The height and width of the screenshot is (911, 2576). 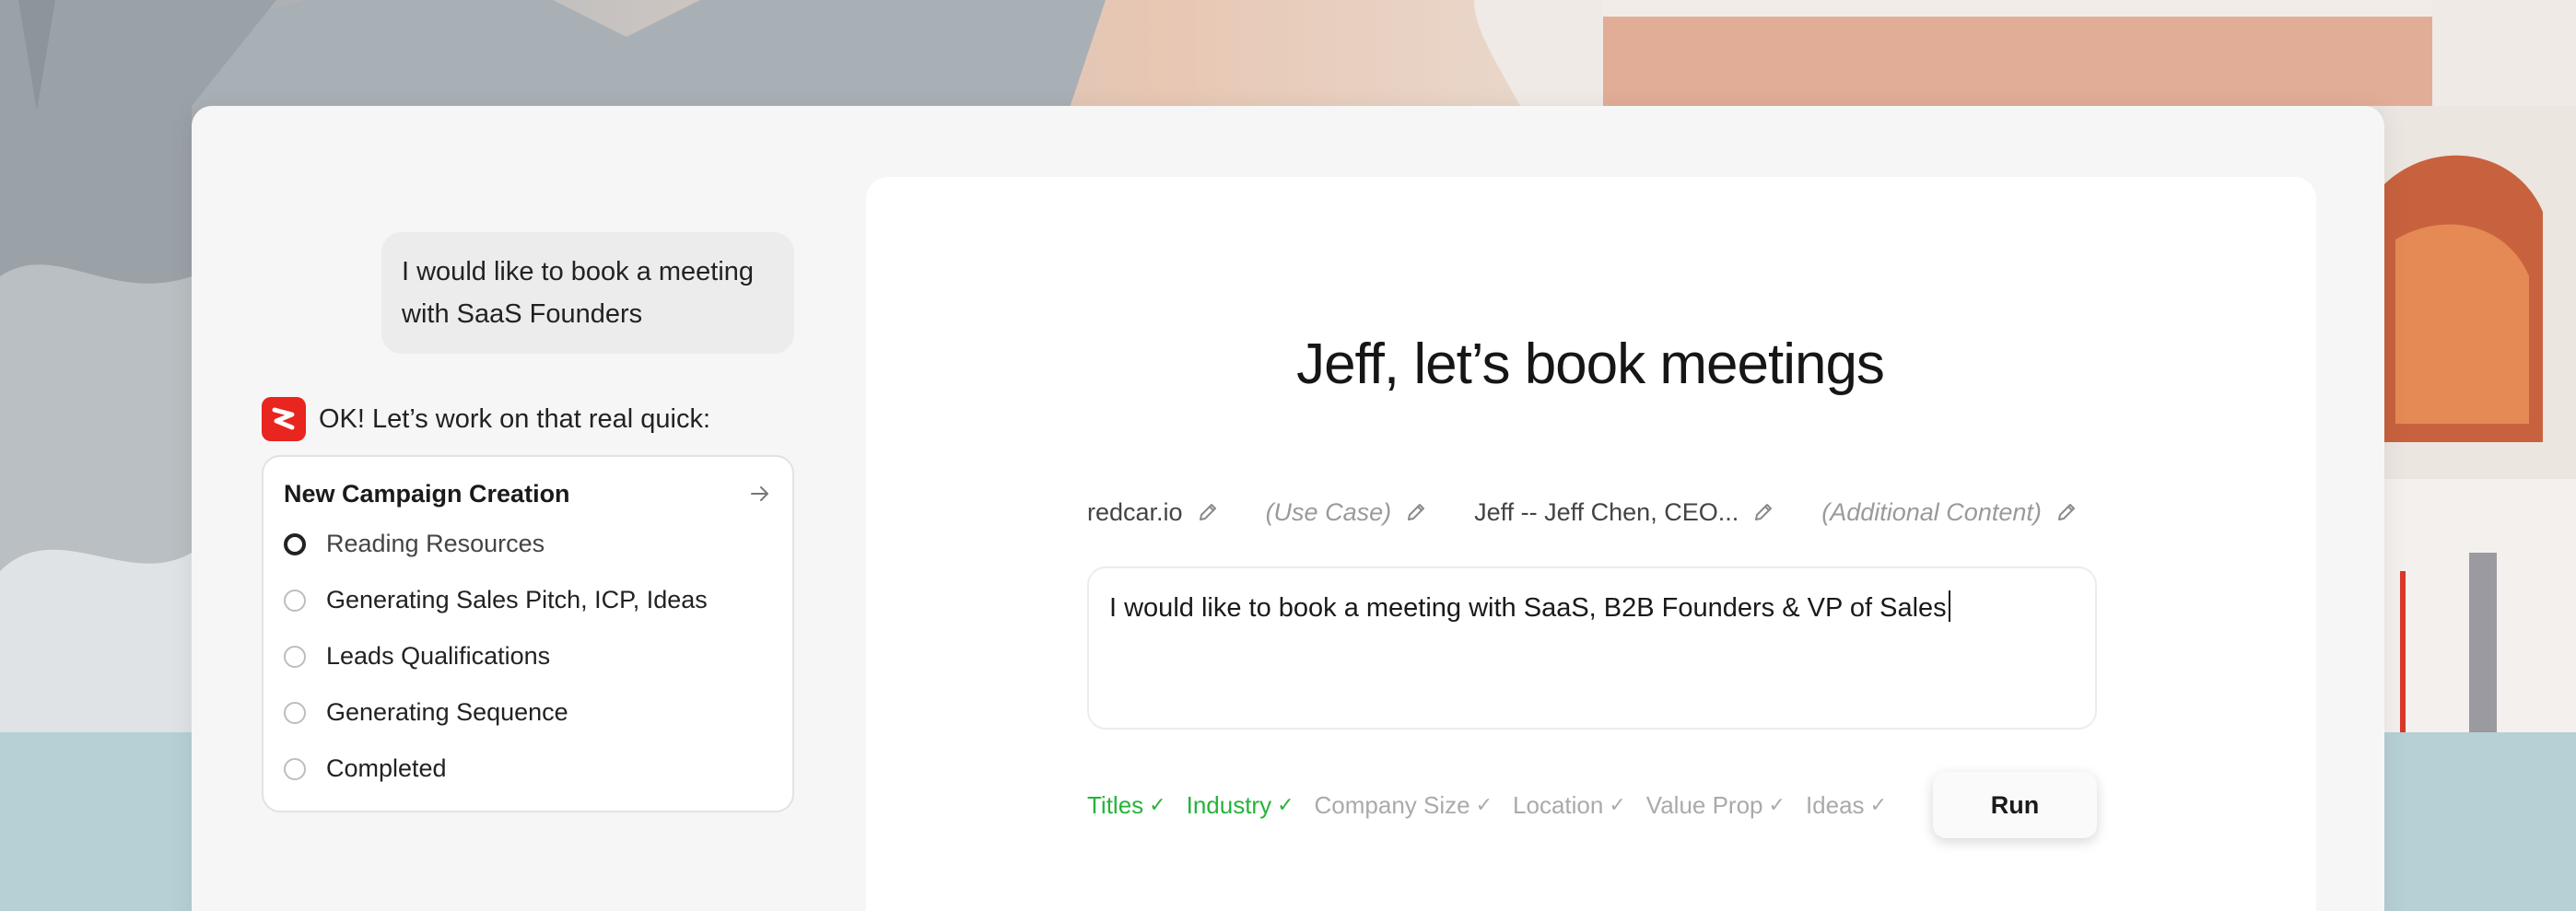 What do you see at coordinates (517, 599) in the screenshot?
I see `step-label: Generating Sales Pitch, ICP, Ideas` at bounding box center [517, 599].